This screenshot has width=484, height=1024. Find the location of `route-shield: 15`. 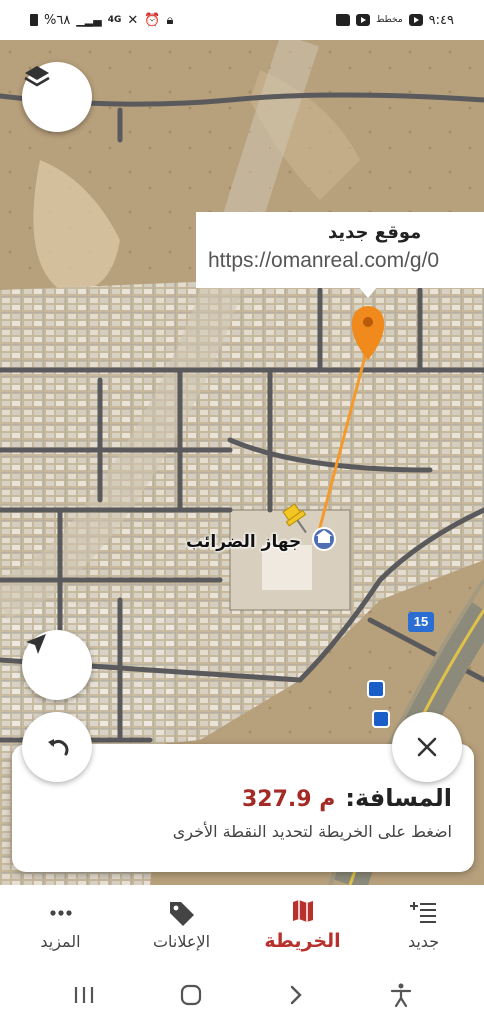

route-shield: 15 is located at coordinates (421, 622).